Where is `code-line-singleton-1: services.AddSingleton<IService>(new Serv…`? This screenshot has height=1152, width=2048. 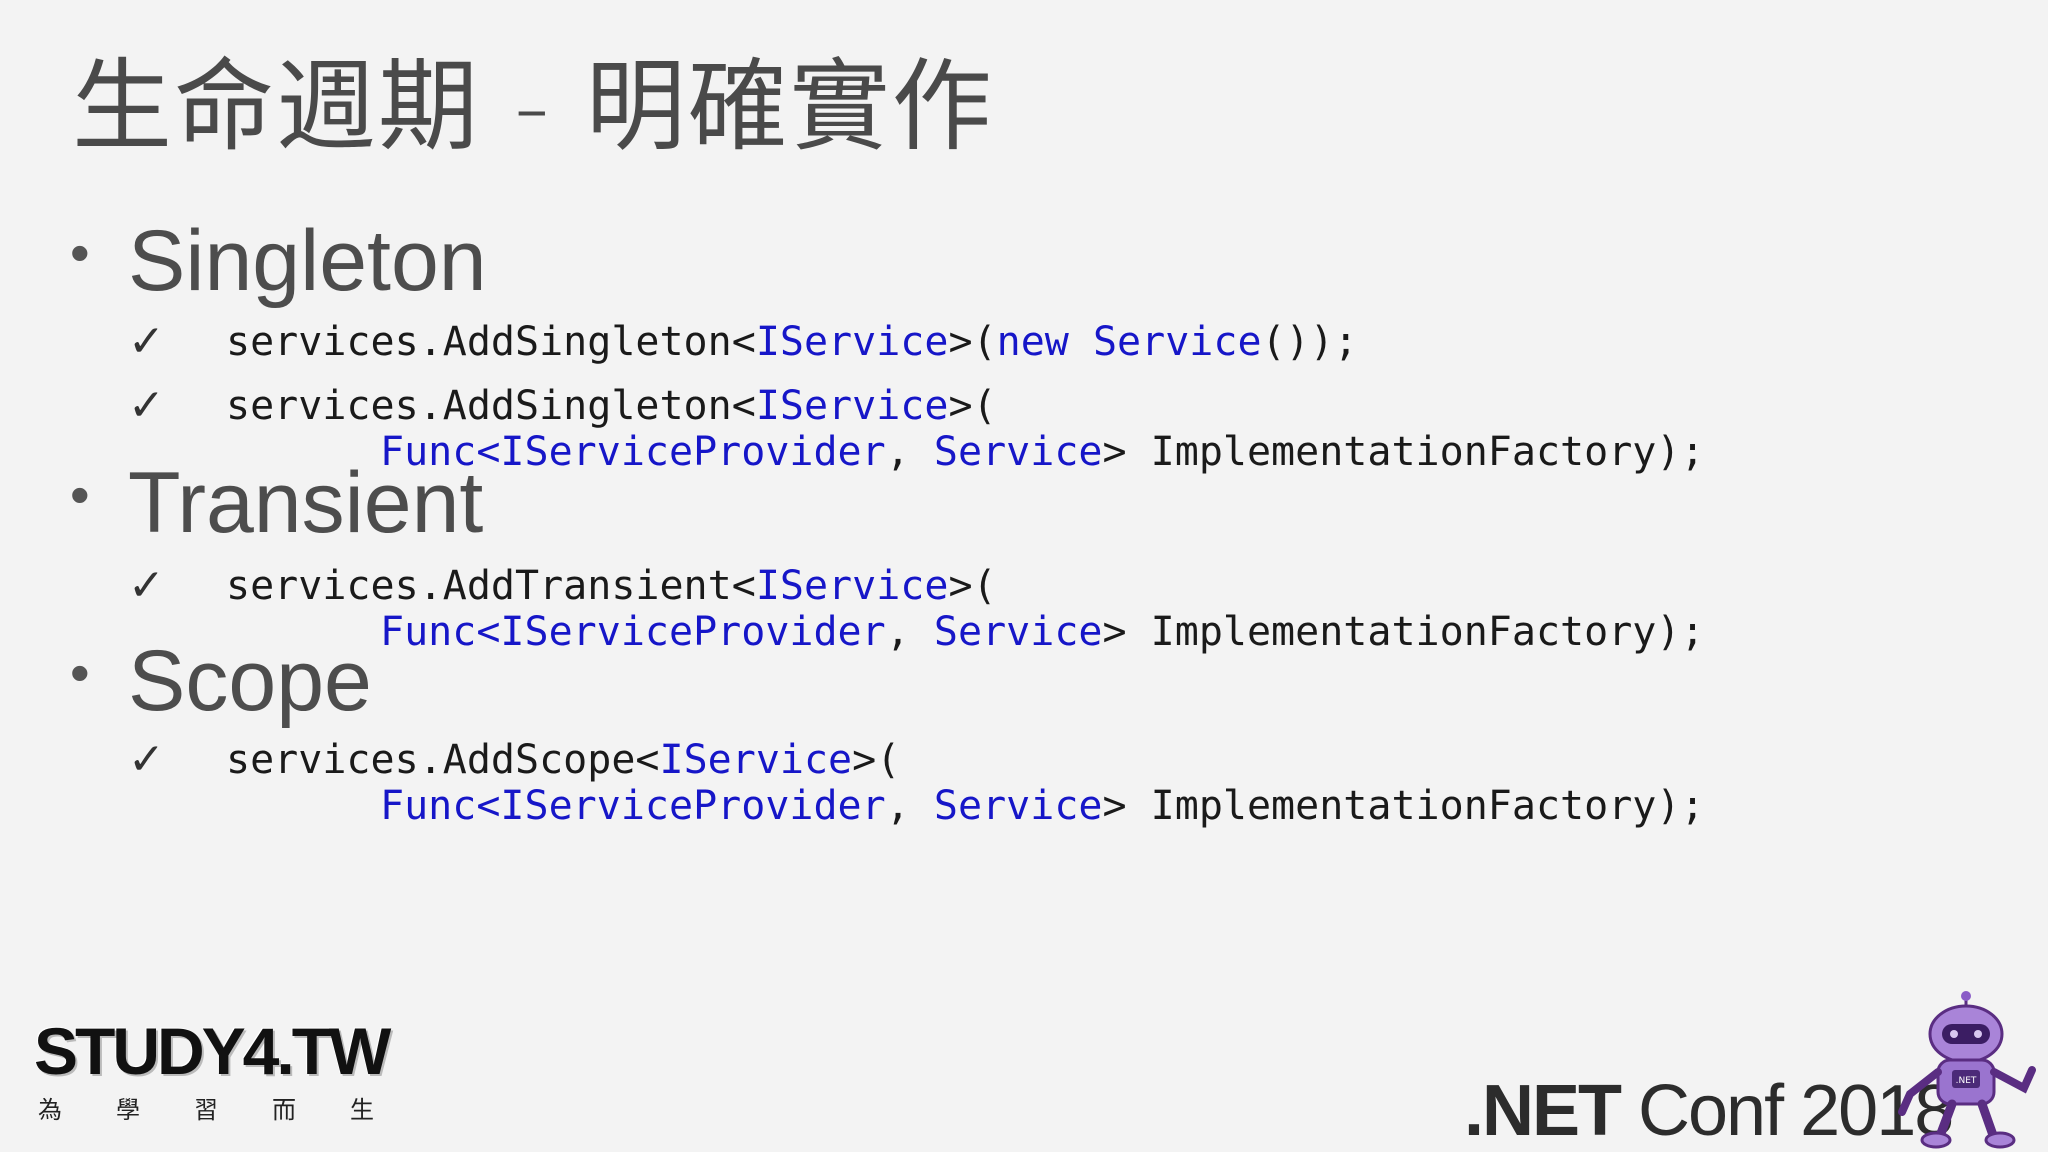 code-line-singleton-1: services.AddSingleton<IService>(new Serv… is located at coordinates (792, 342).